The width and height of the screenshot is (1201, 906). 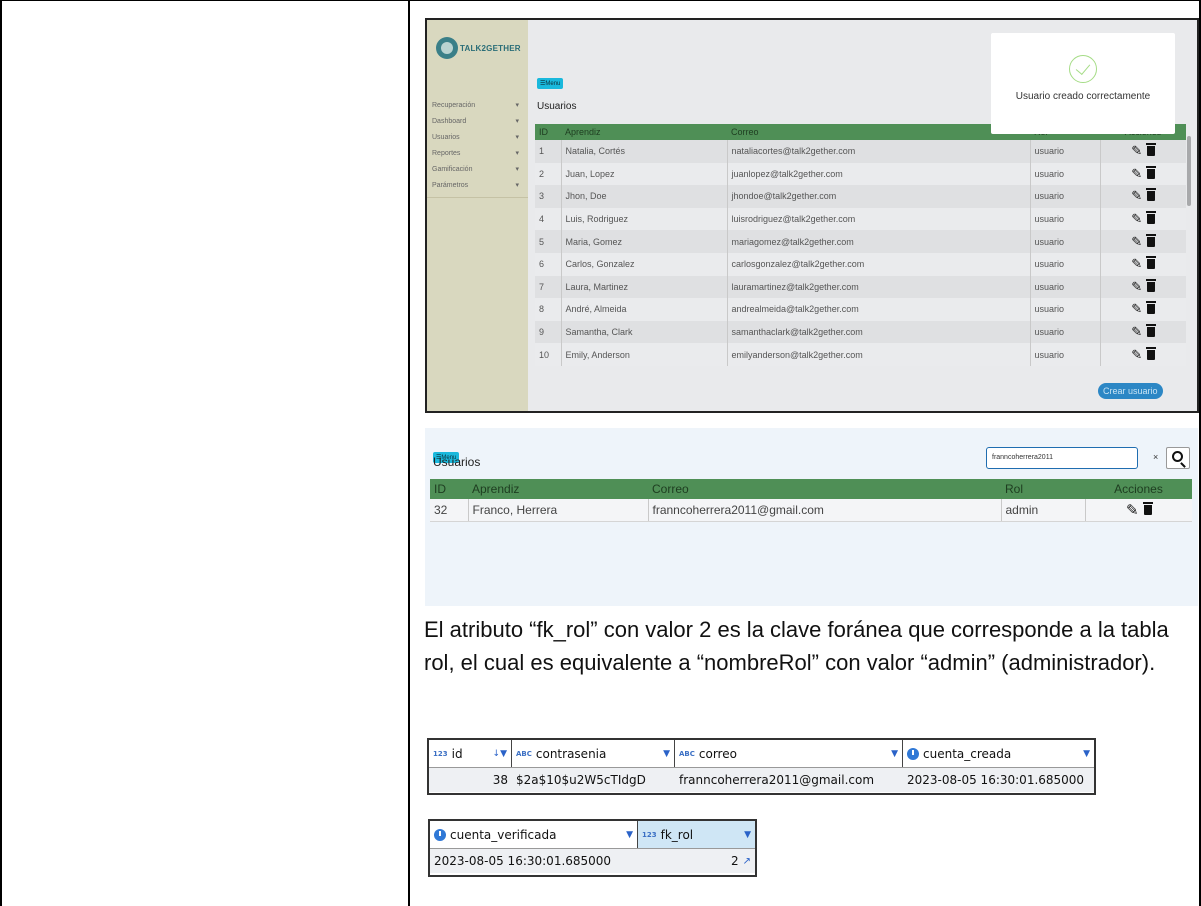 I want to click on sidebar-item-parametros: Parámetros ▾, so click(x=477, y=185).